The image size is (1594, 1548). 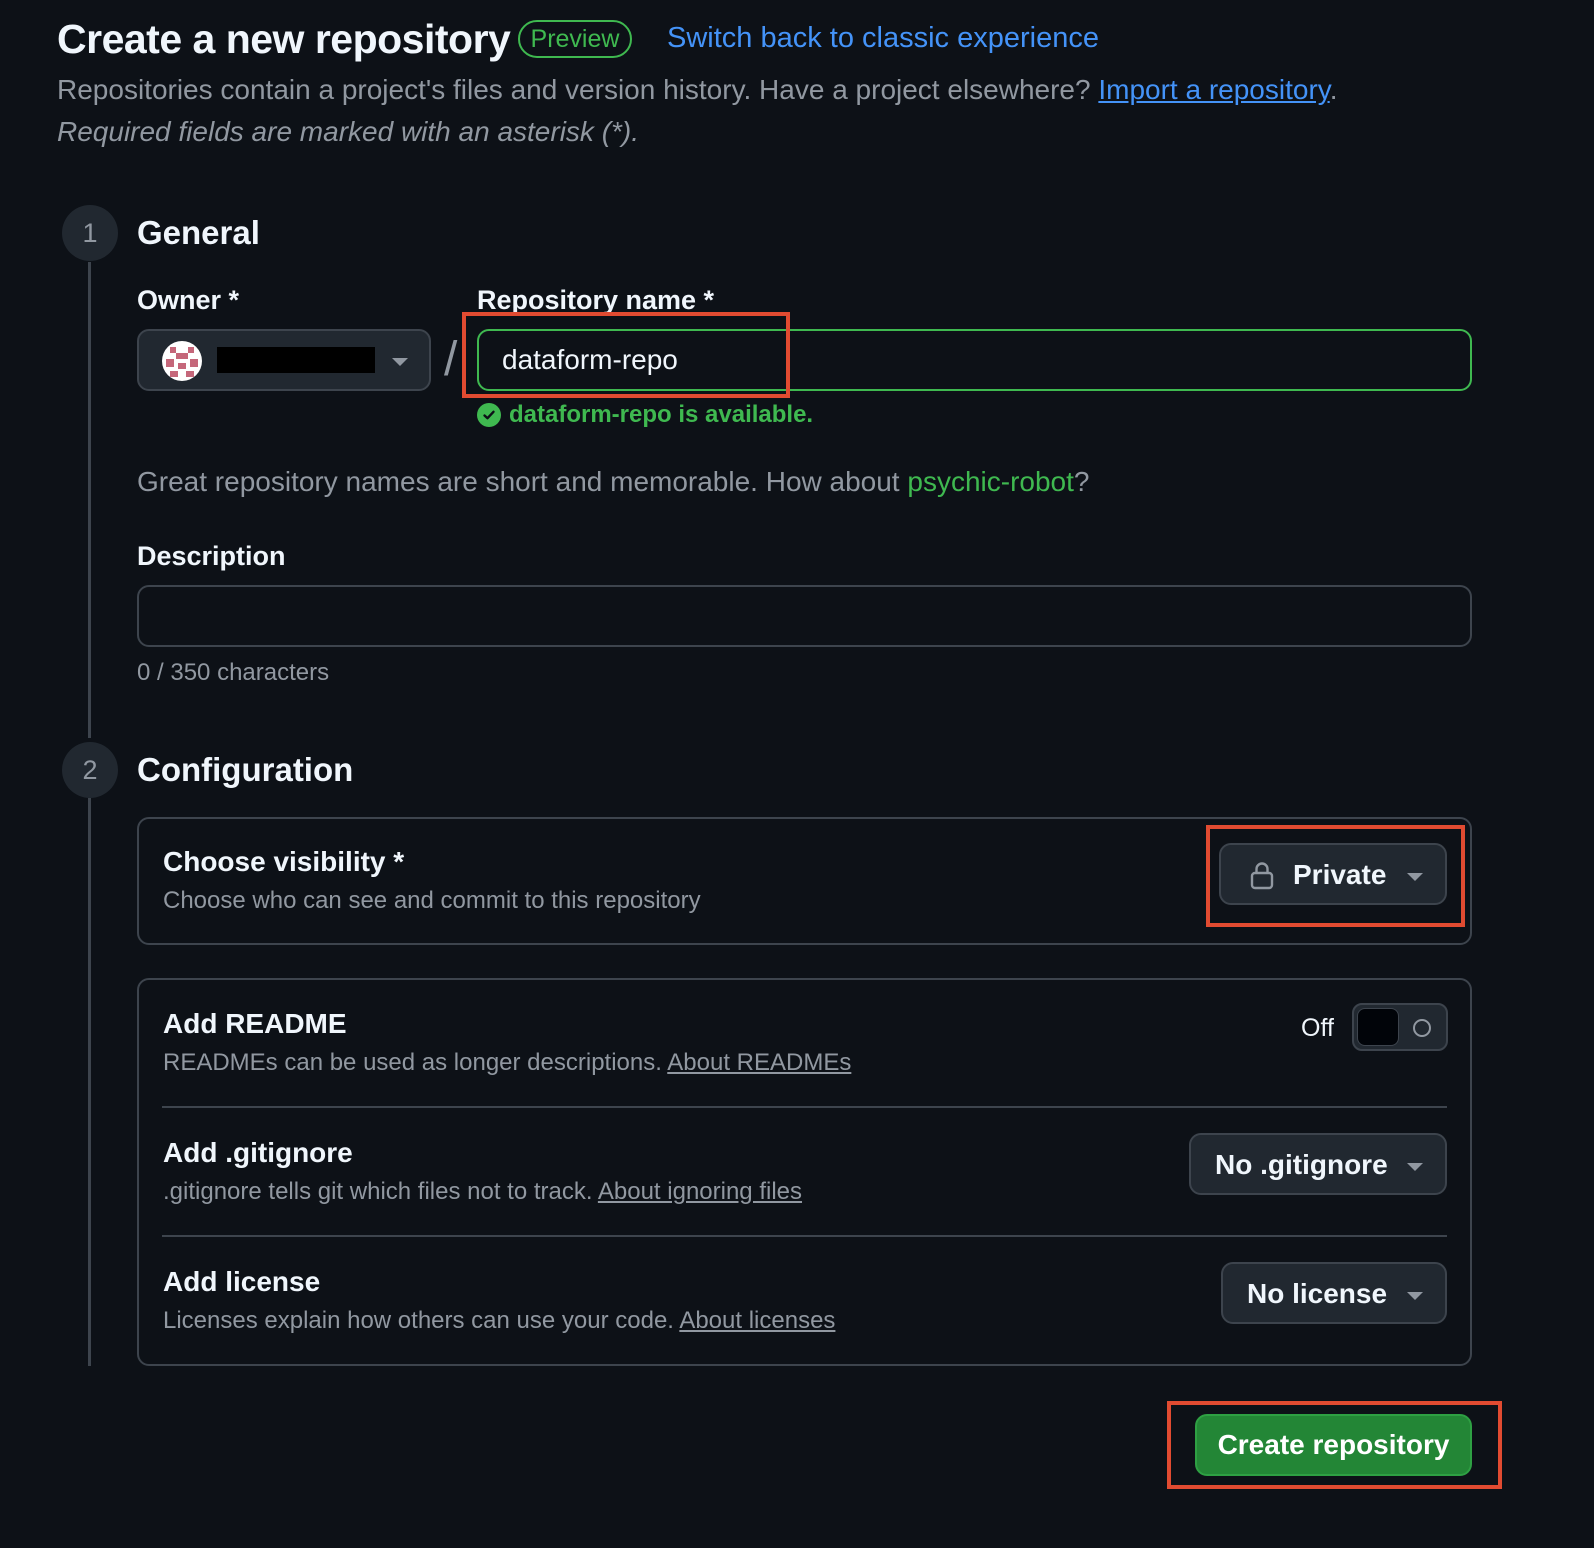 I want to click on page-title: Create a new repository, so click(x=284, y=39).